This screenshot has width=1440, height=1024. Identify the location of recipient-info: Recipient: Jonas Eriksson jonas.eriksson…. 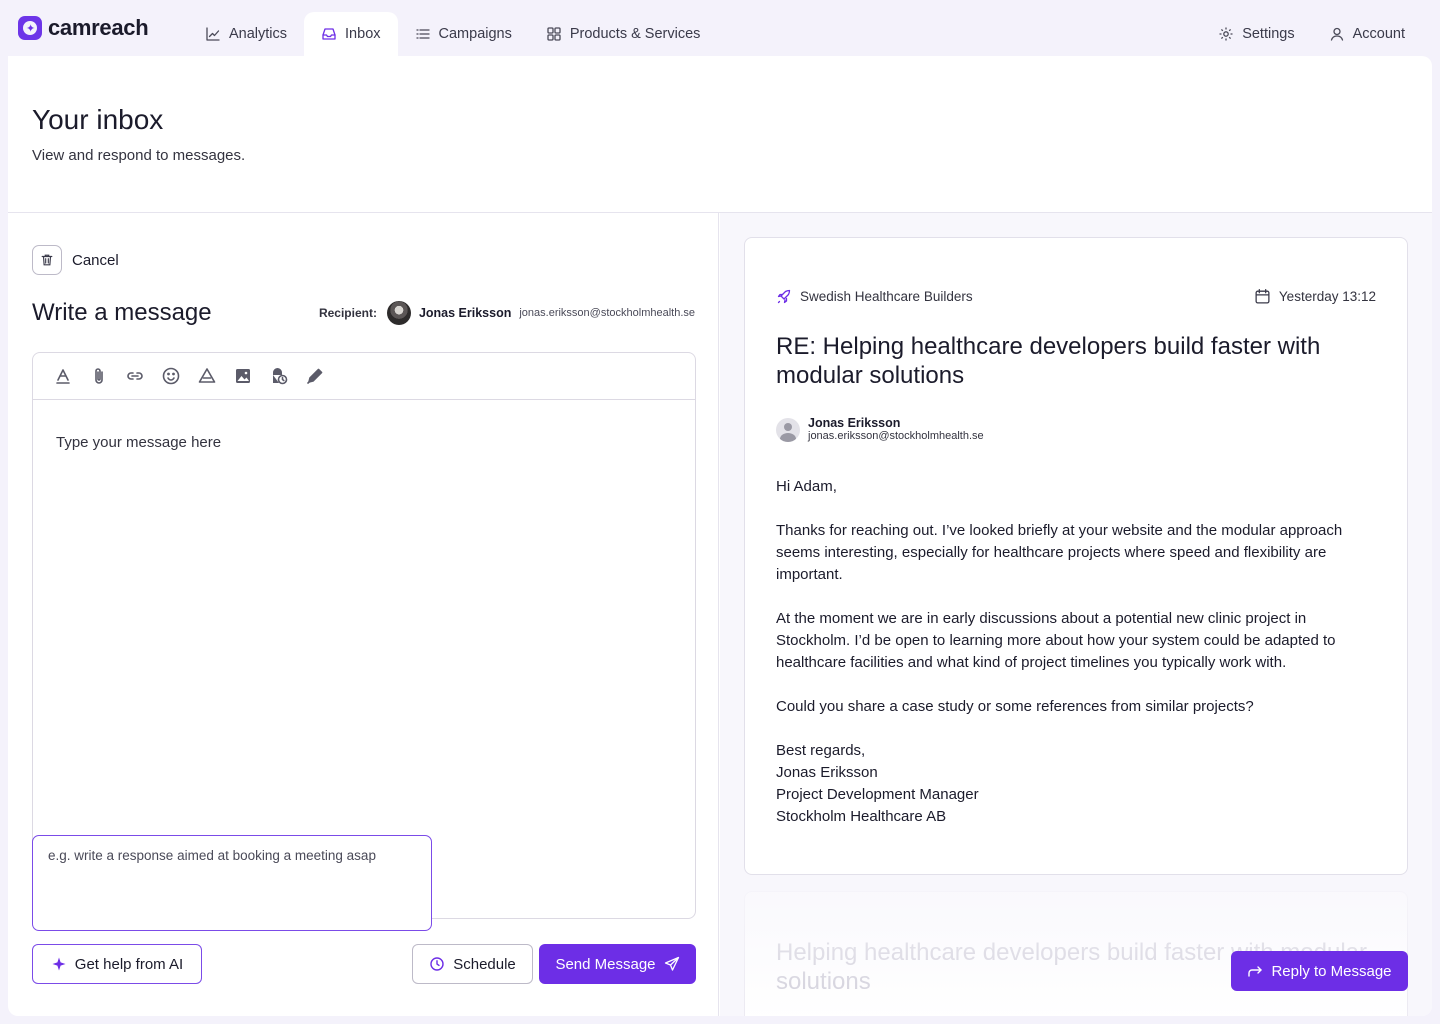
(507, 313).